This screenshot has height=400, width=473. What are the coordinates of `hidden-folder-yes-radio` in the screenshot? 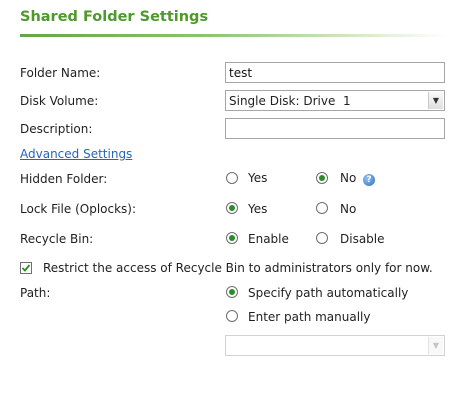 It's located at (232, 178).